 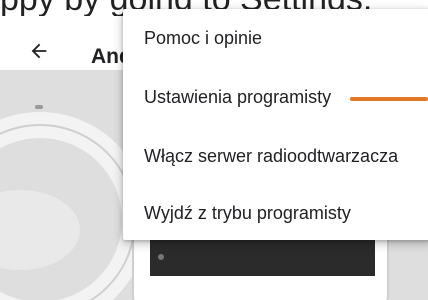 I want to click on menu-item-label: Włącz serwer radioodtwarzacza, so click(x=271, y=156).